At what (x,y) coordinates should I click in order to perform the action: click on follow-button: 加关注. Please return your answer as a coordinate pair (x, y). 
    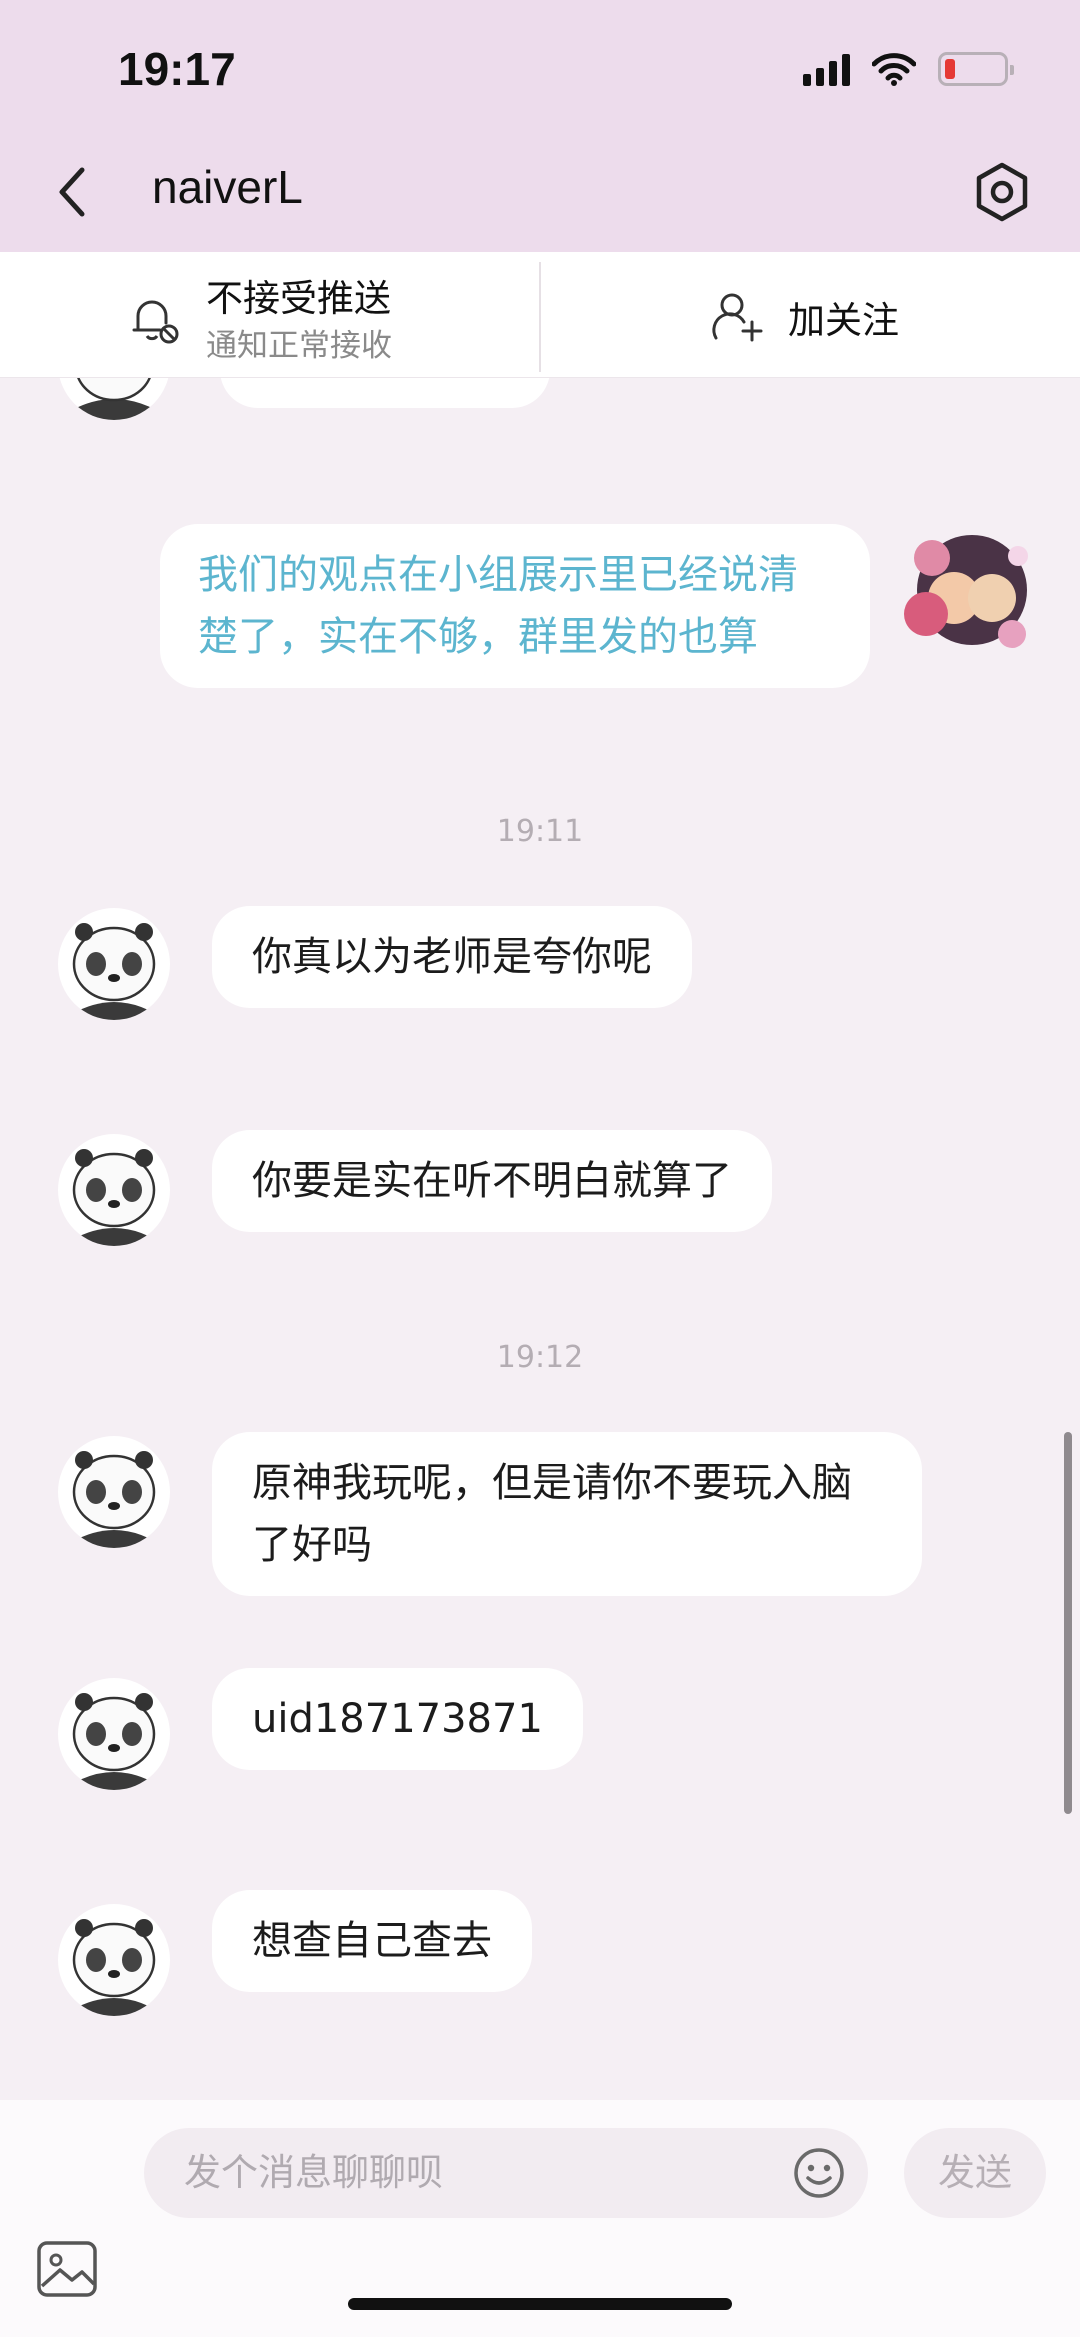
    Looking at the image, I should click on (810, 315).